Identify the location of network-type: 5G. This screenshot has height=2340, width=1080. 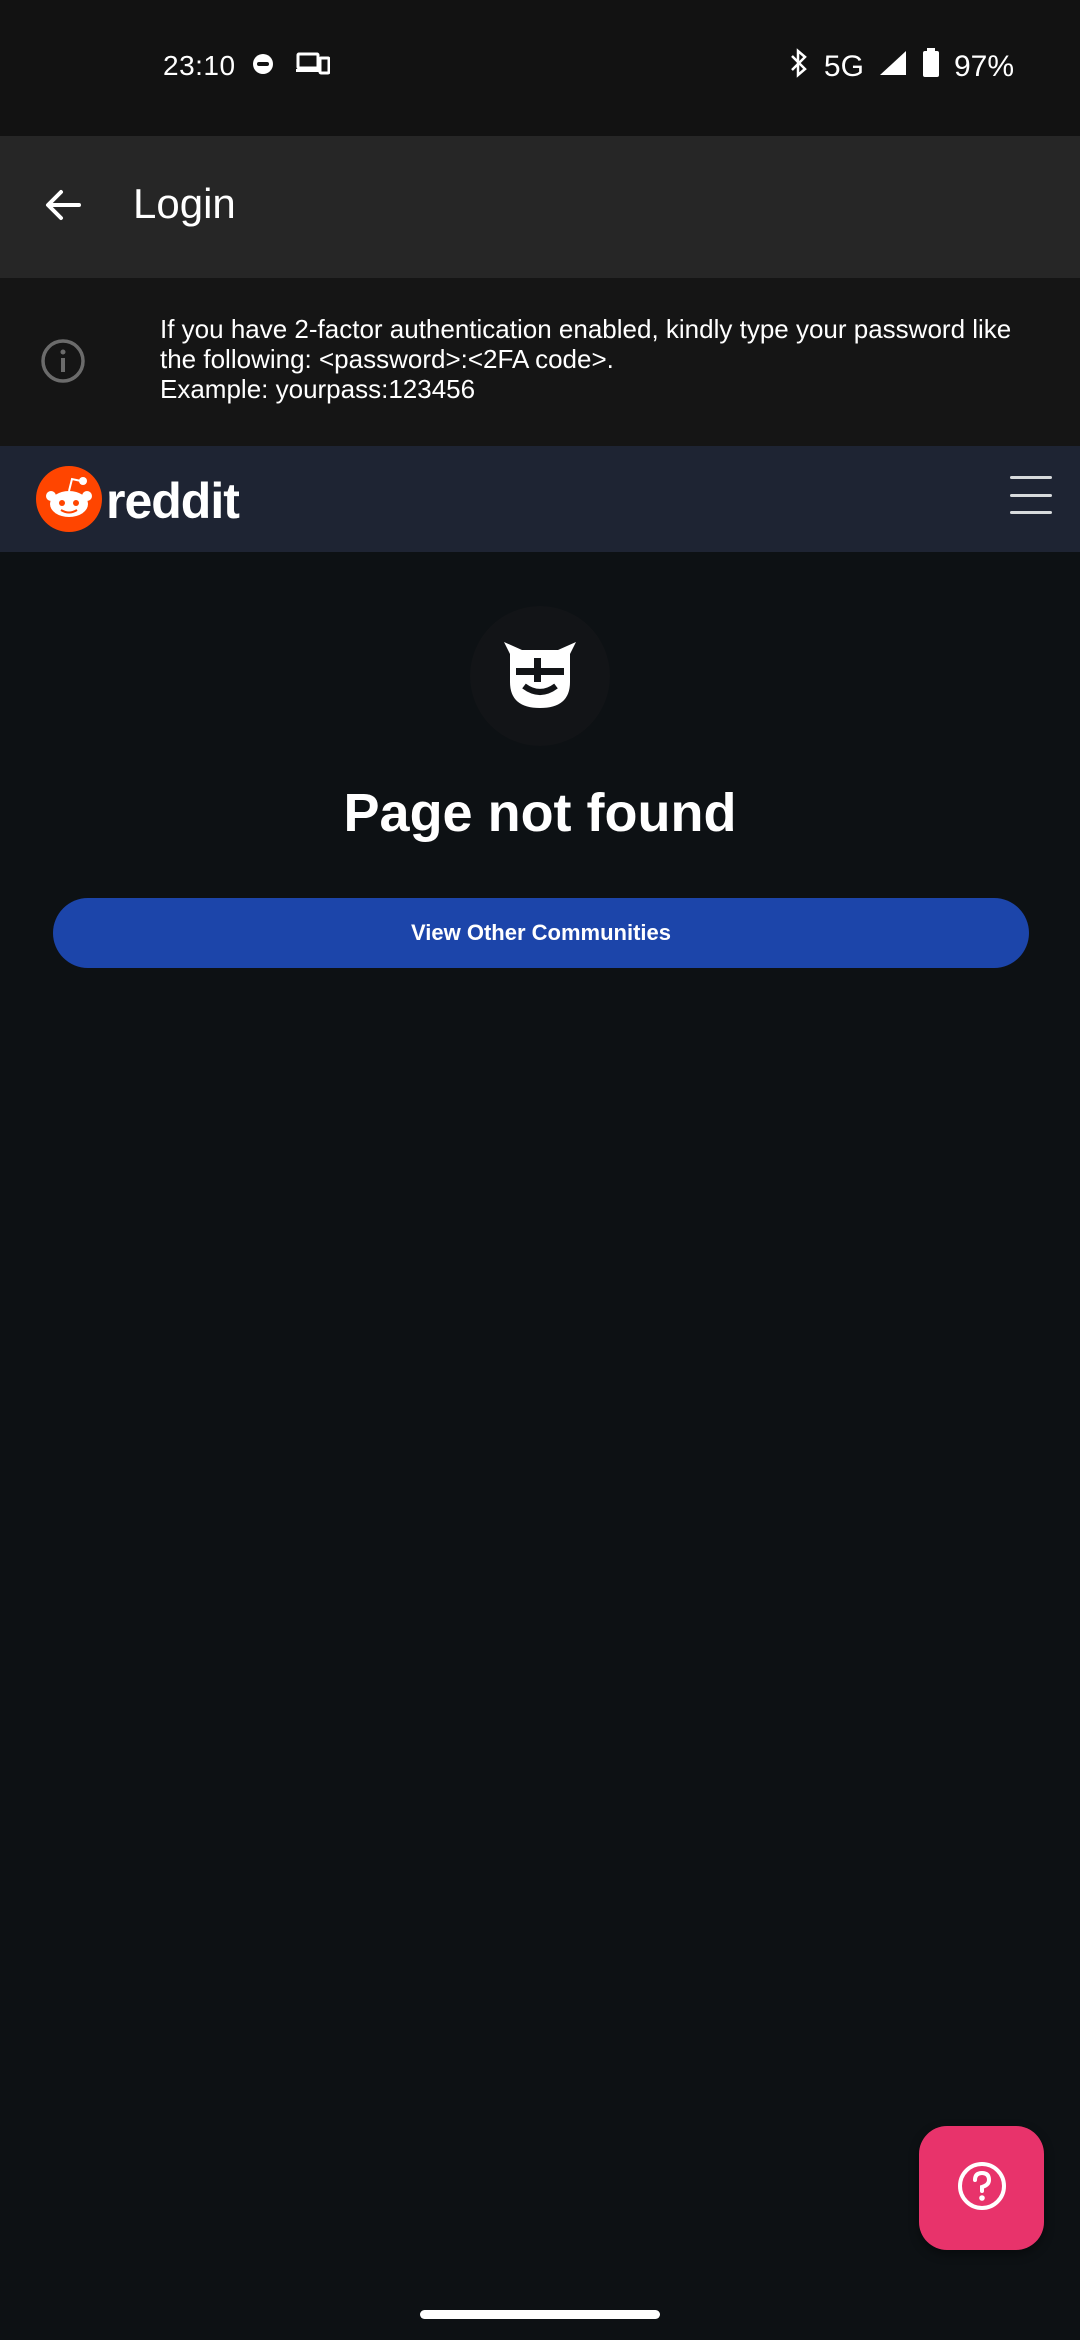
(843, 66).